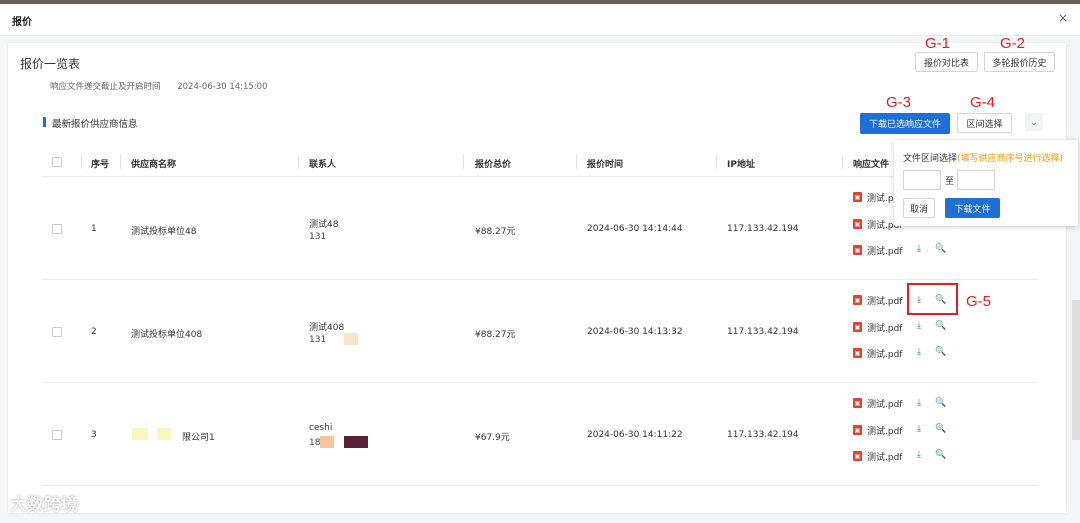 This screenshot has width=1080, height=523. Describe the element at coordinates (972, 208) in the screenshot. I see `download-file-button: 下载文件` at that location.